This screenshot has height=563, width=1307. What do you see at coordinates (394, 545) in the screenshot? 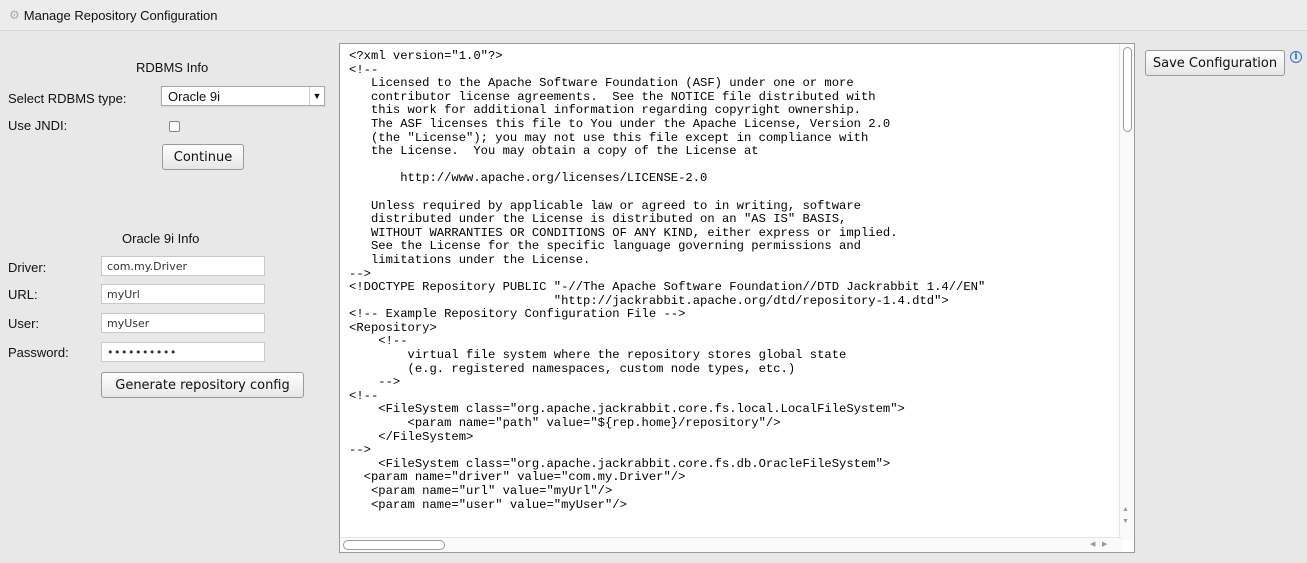
I see `horizontal-scroll-thumb` at bounding box center [394, 545].